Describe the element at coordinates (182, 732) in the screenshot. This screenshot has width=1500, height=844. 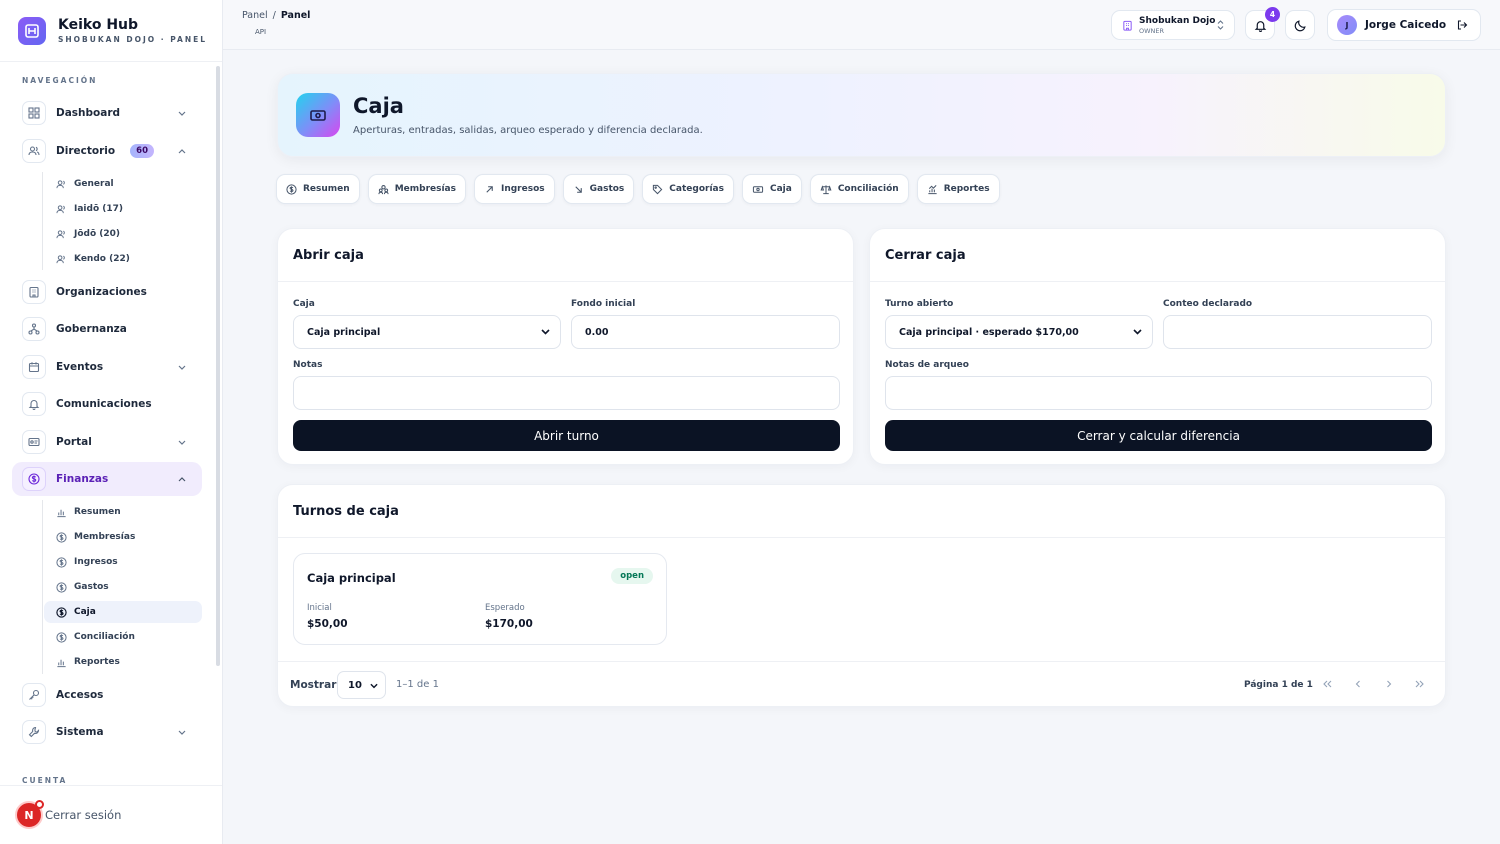
I see `chevron-down-icon` at that location.